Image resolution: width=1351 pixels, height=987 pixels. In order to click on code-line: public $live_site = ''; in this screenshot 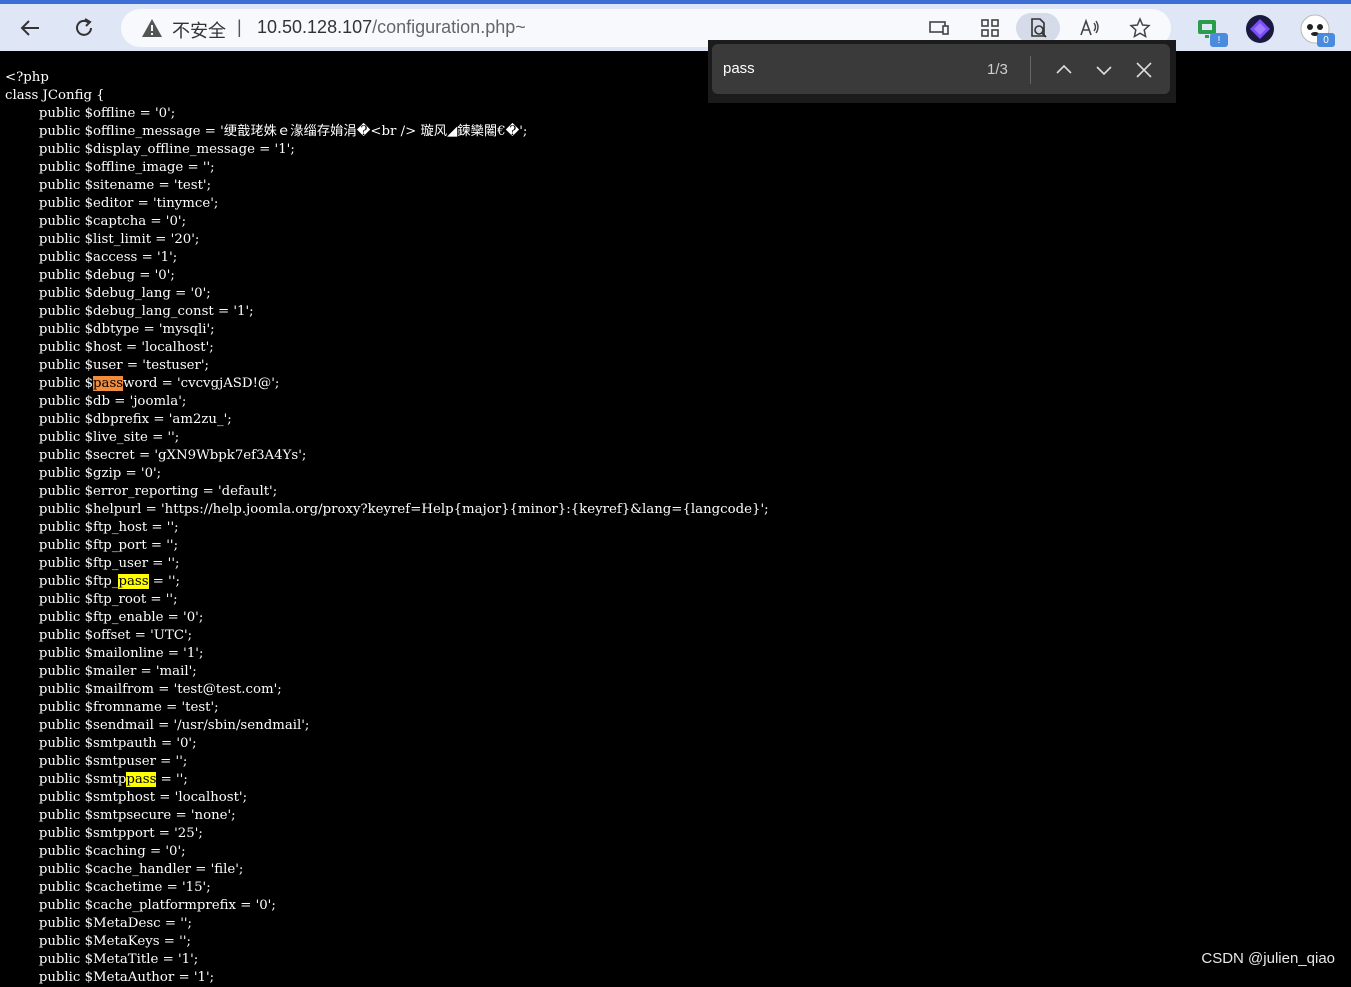, I will do `click(92, 437)`.